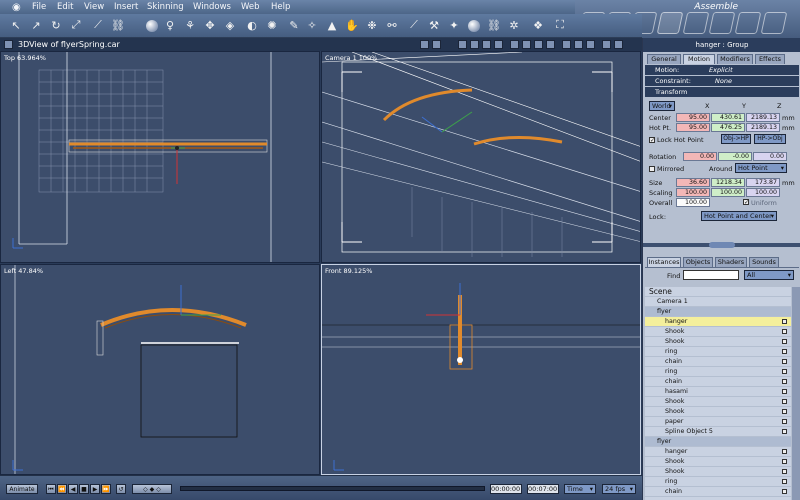  What do you see at coordinates (770, 59) in the screenshot?
I see `tab-effects: Effects` at bounding box center [770, 59].